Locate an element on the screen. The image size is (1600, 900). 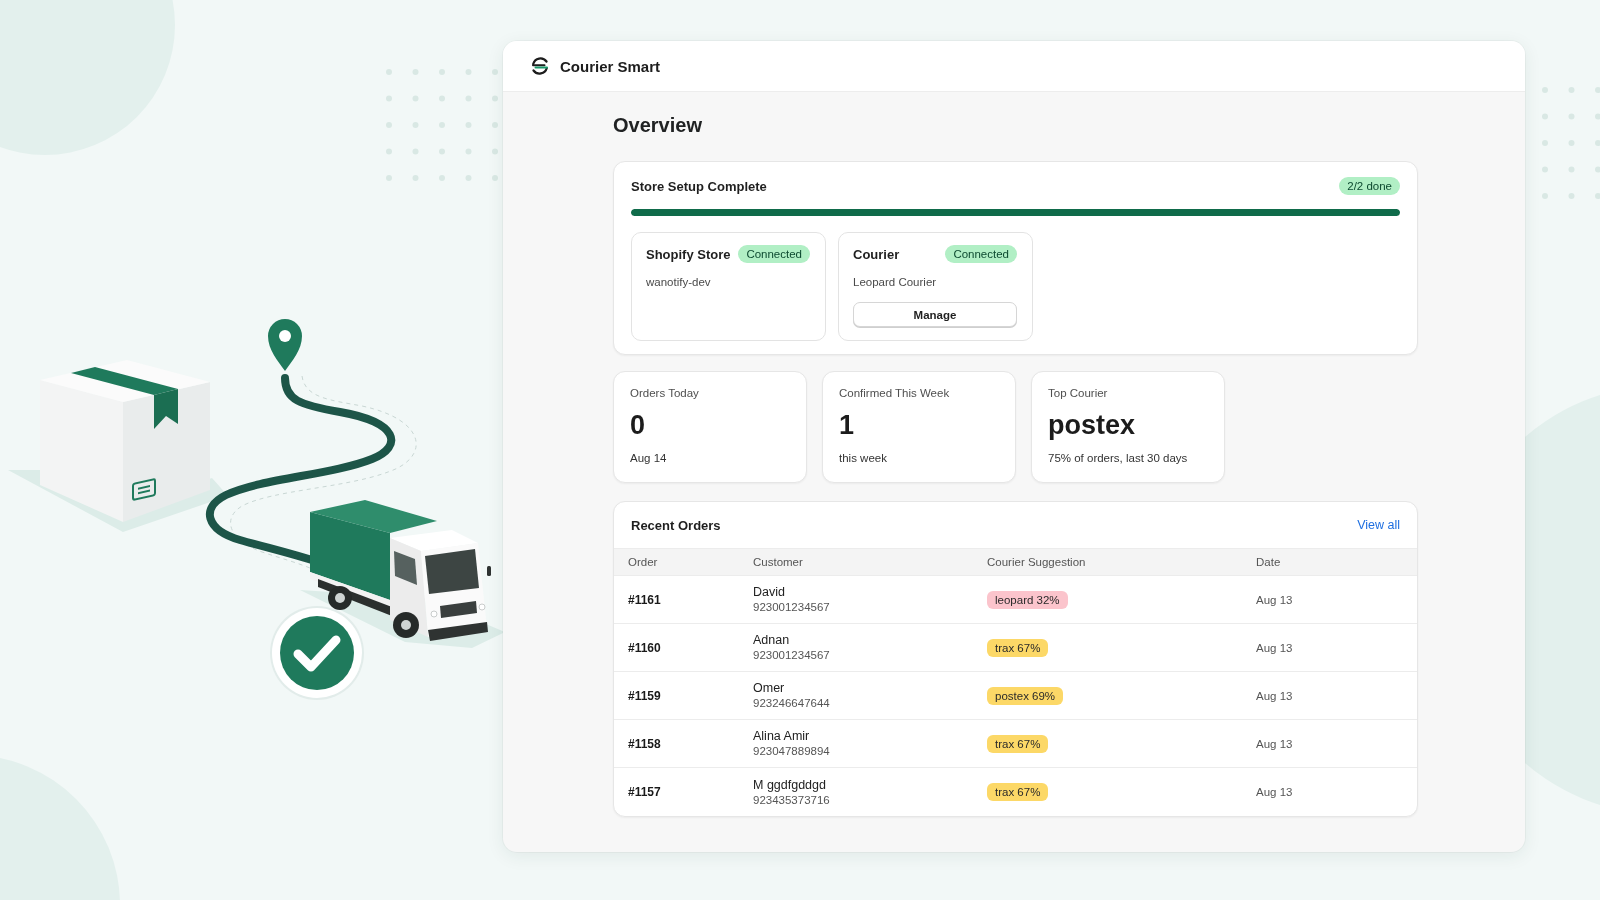
column-header: Courier Suggestion is located at coordinates (1037, 562).